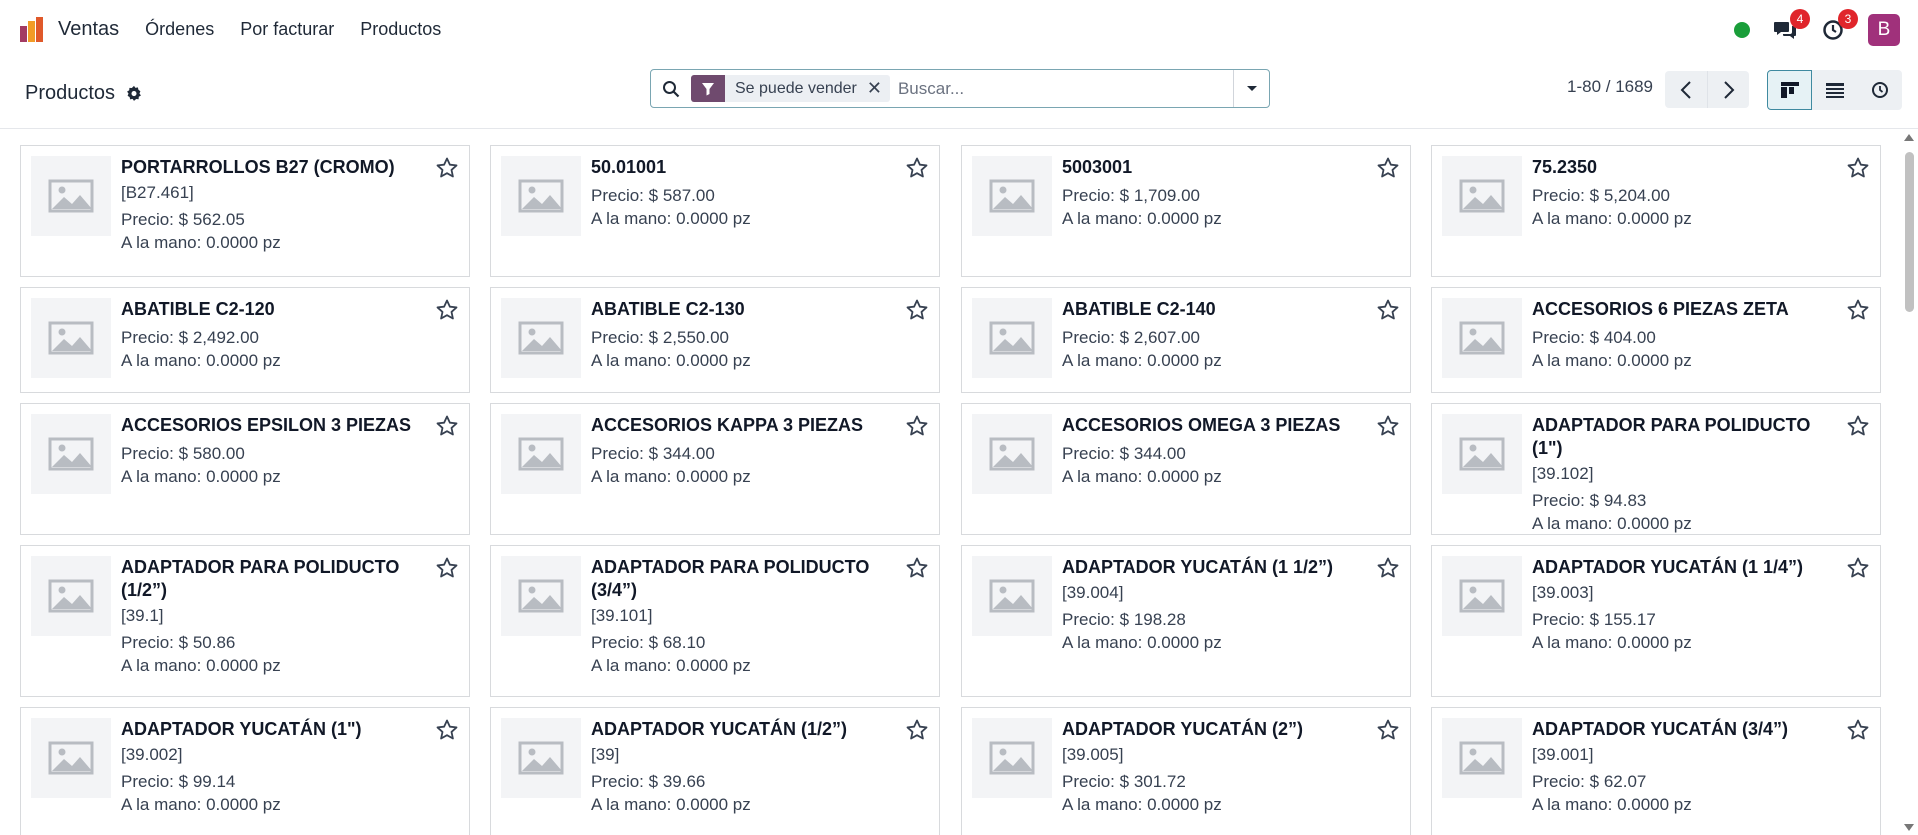 This screenshot has height=835, width=1918. Describe the element at coordinates (276, 454) in the screenshot. I see `product-price: Precio: $ 580.00` at that location.